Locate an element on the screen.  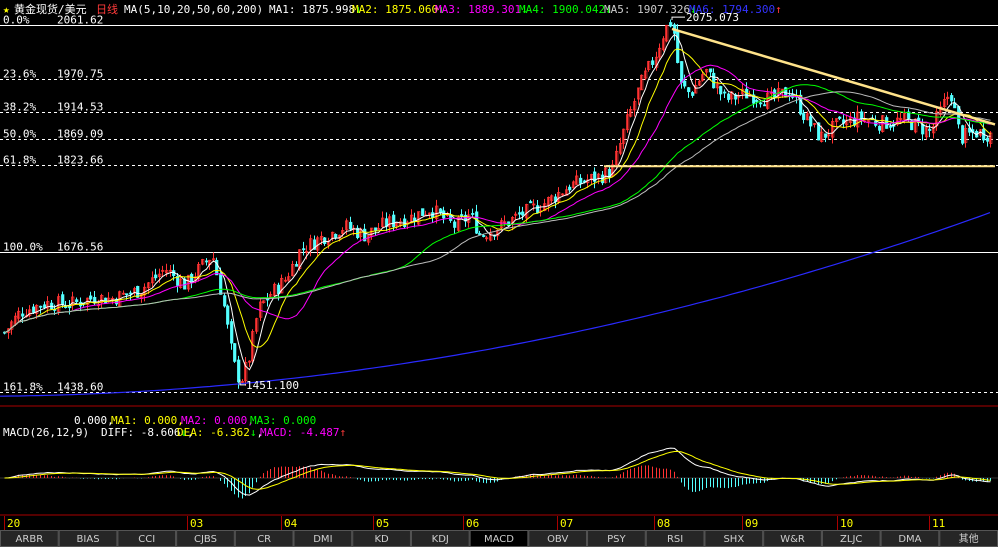
tab-label: KDJ is located at coordinates (440, 539).